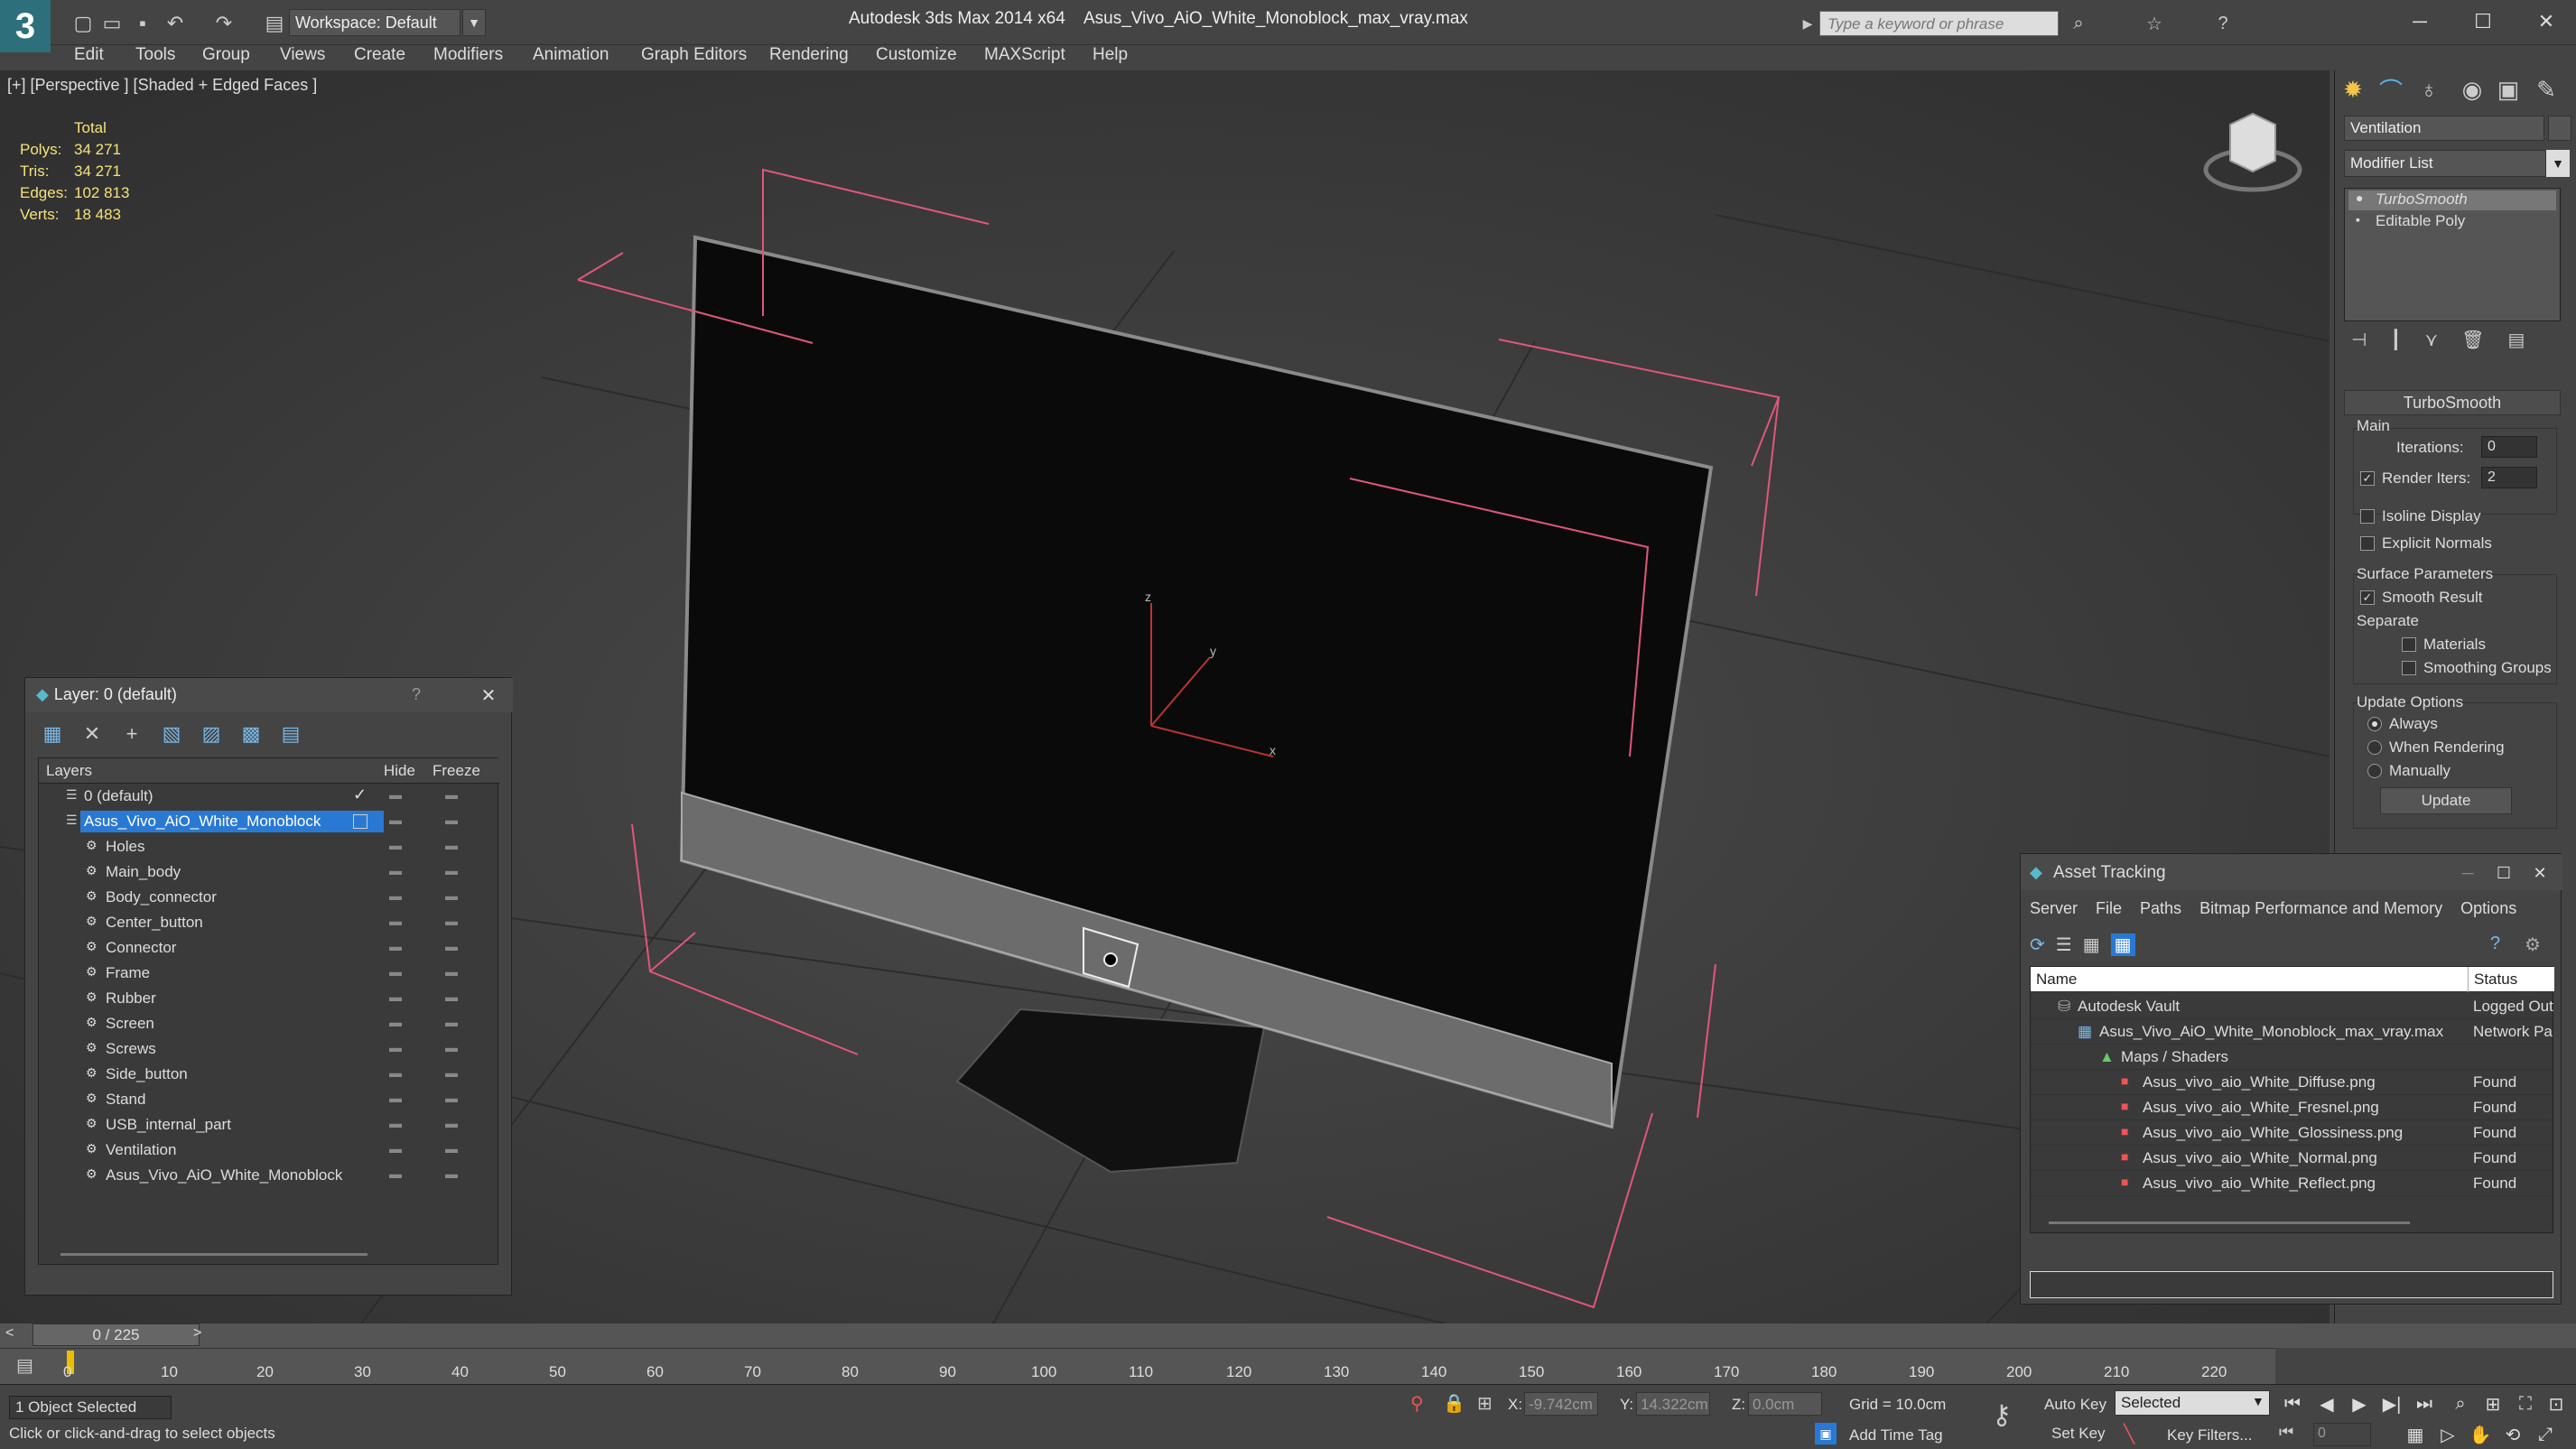 The image size is (2576, 1449). Describe the element at coordinates (2556, 1403) in the screenshot. I see `zoom-extents-all-icon: ⊡` at that location.